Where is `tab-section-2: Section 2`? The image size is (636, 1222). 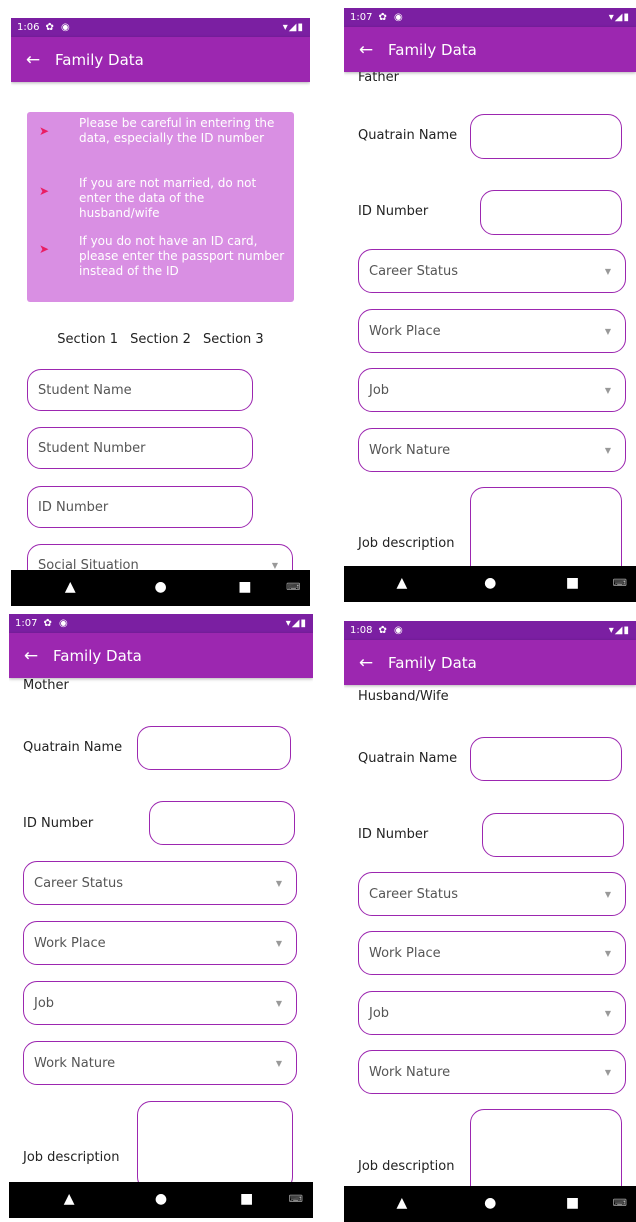 tab-section-2: Section 2 is located at coordinates (160, 339).